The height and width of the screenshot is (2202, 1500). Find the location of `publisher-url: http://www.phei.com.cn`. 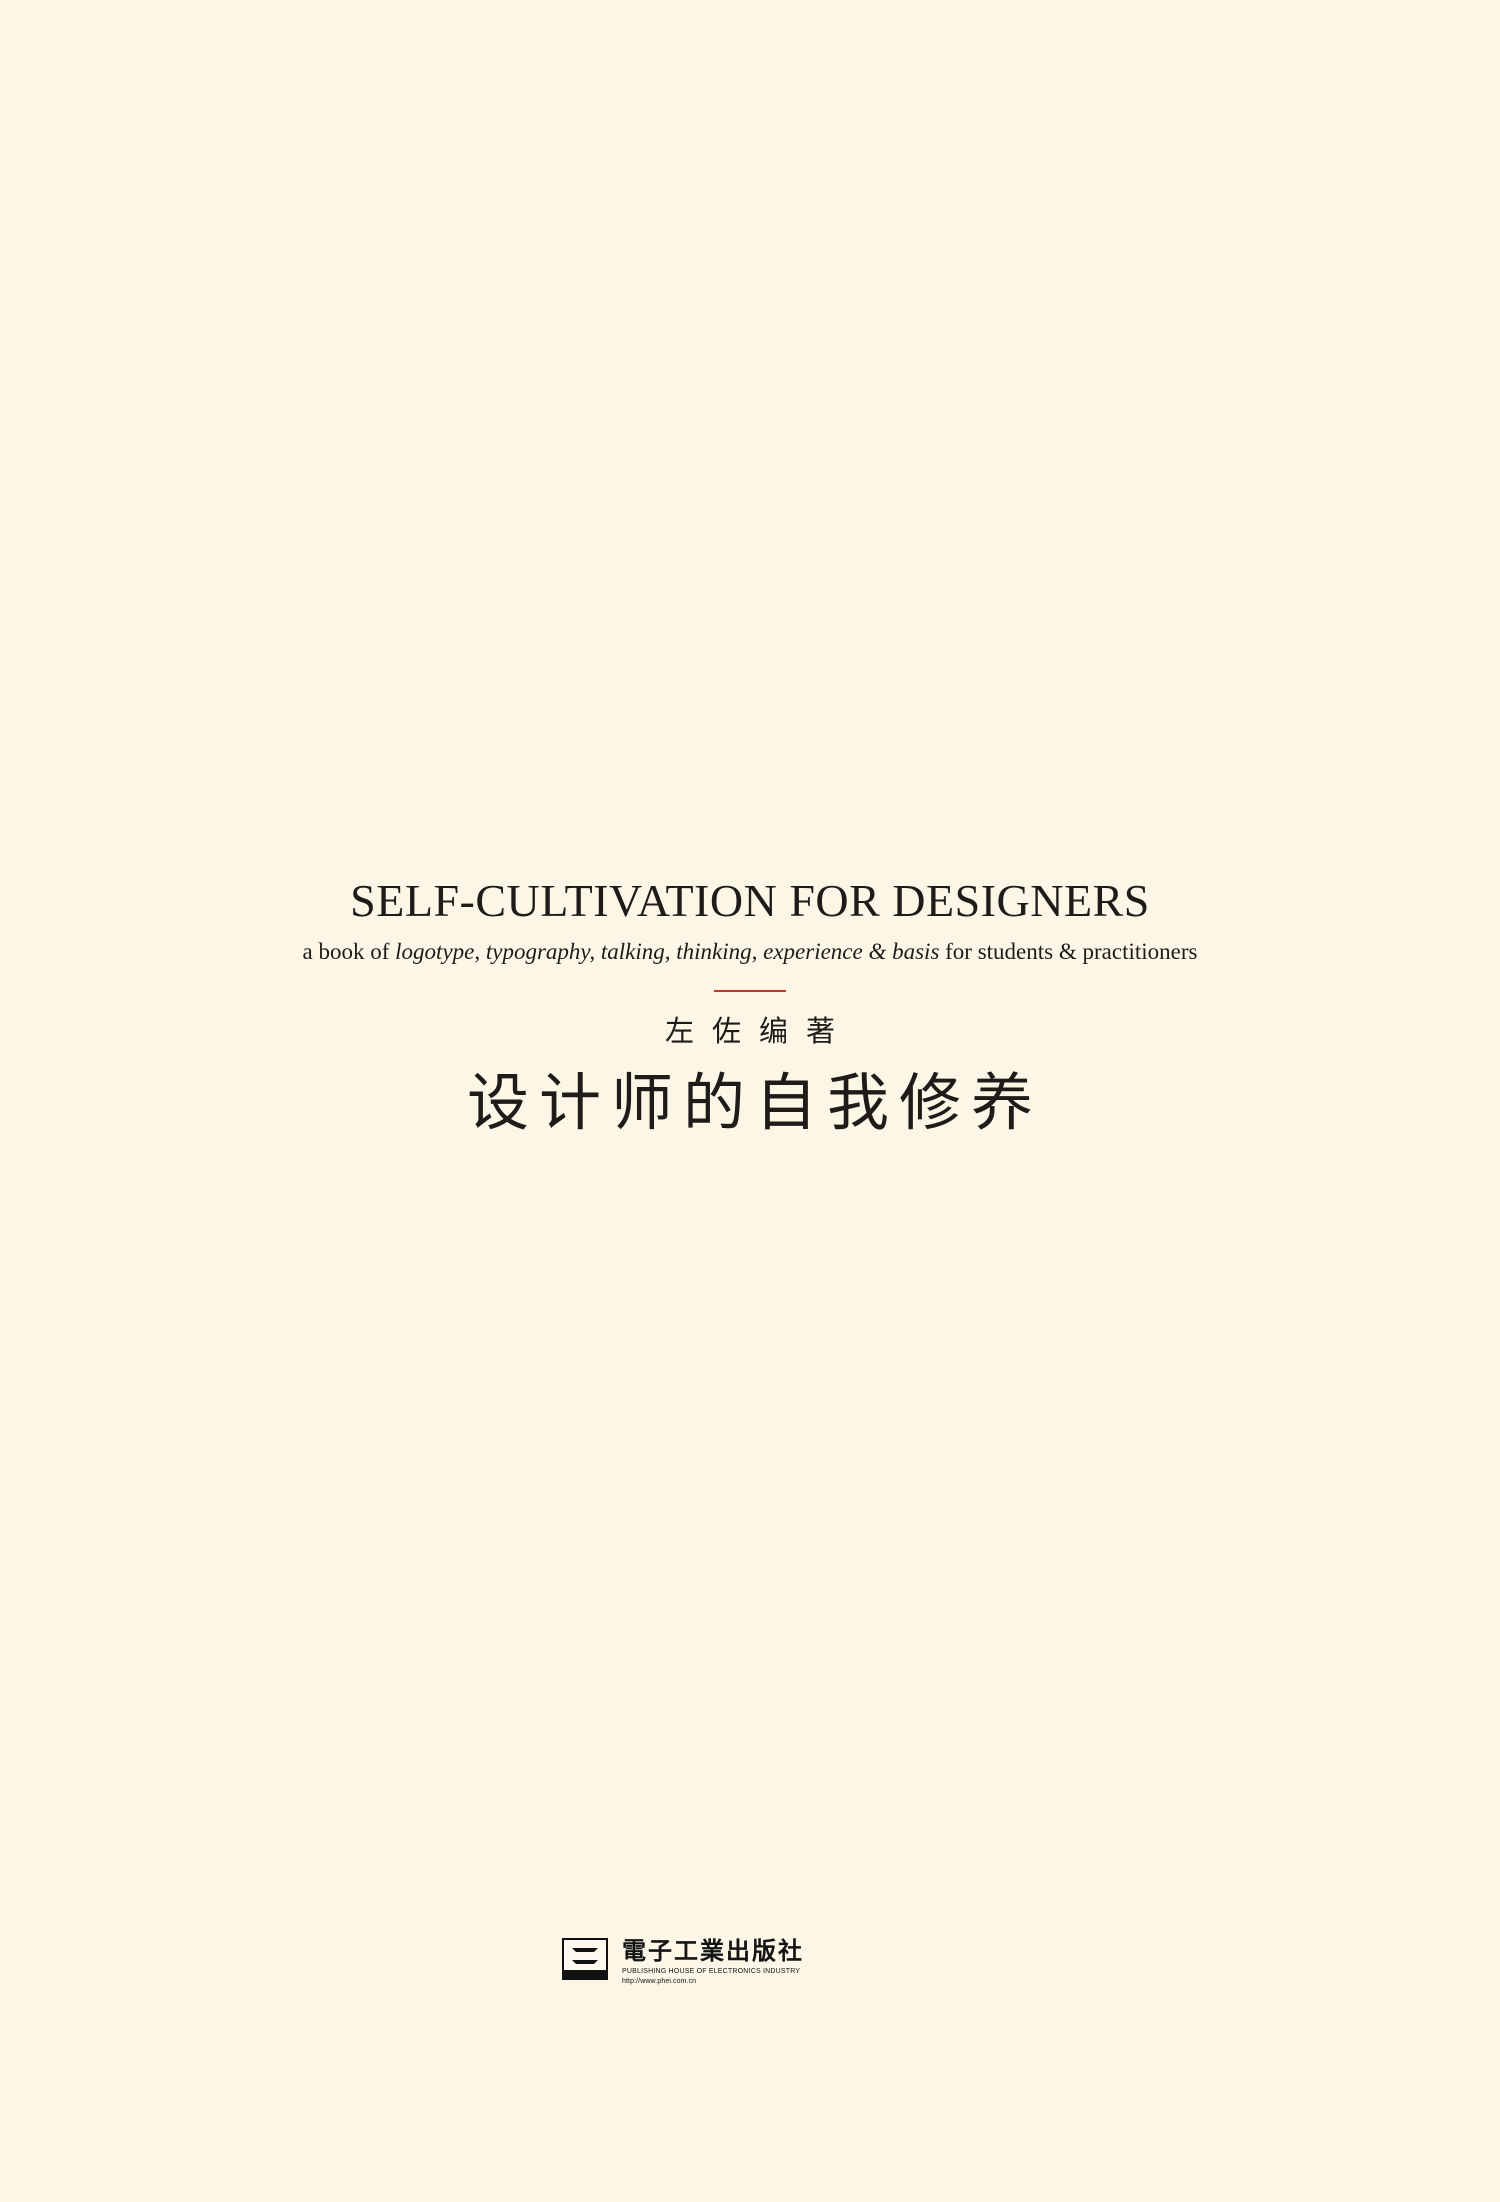

publisher-url: http://www.phei.com.cn is located at coordinates (659, 1982).